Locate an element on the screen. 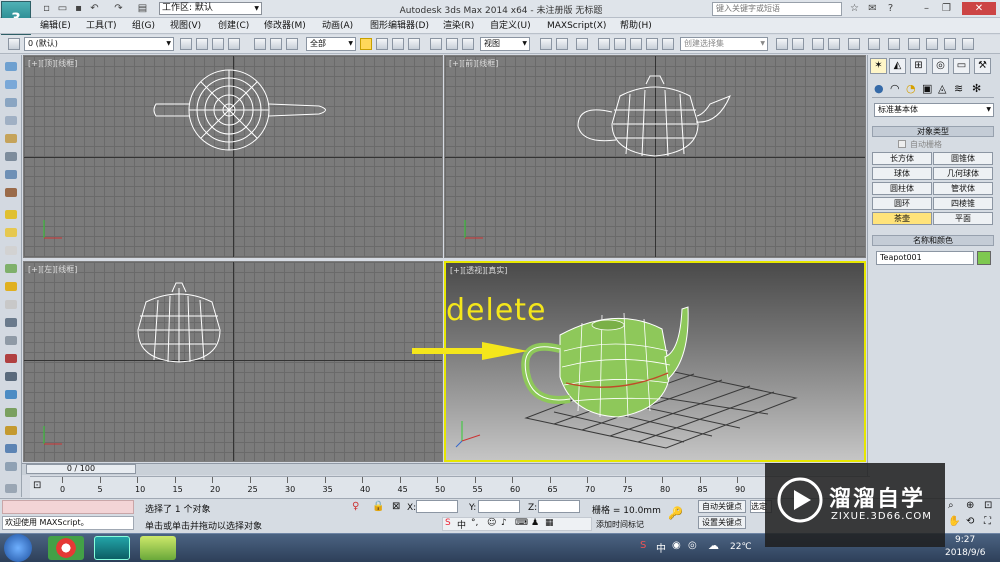 This screenshot has width=1000, height=562. menu-graph-editors: 图形编辑器(D) is located at coordinates (399, 26).